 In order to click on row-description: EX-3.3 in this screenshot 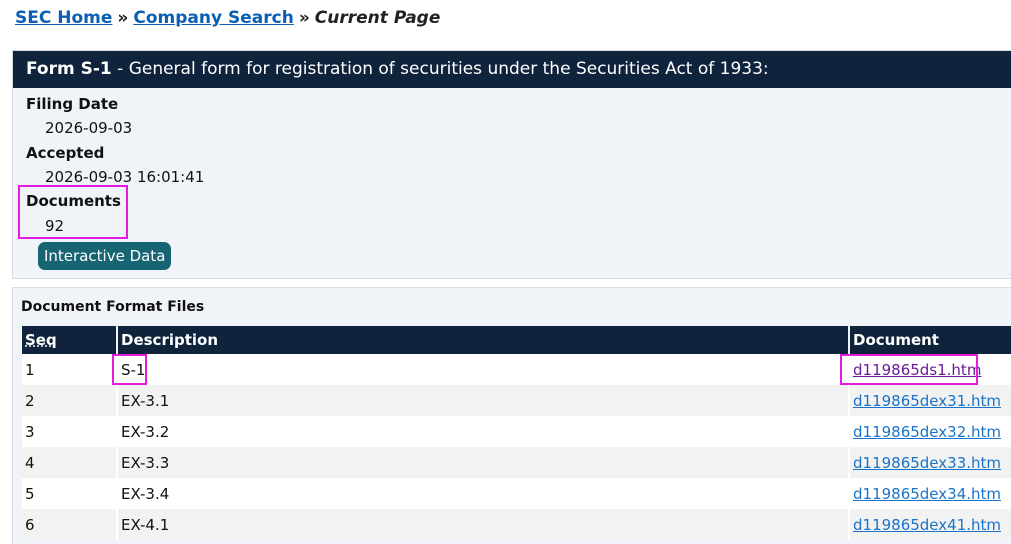, I will do `click(483, 462)`.